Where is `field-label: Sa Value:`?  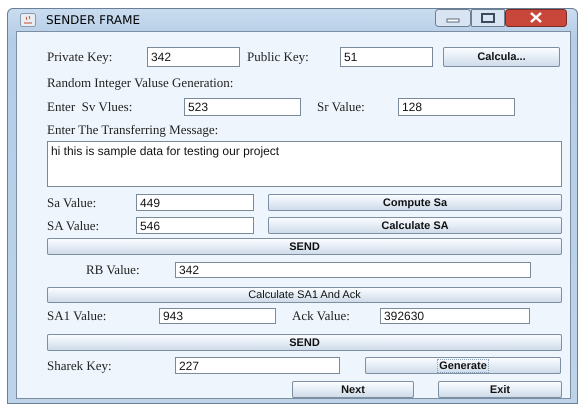
field-label: Sa Value: is located at coordinates (71, 202).